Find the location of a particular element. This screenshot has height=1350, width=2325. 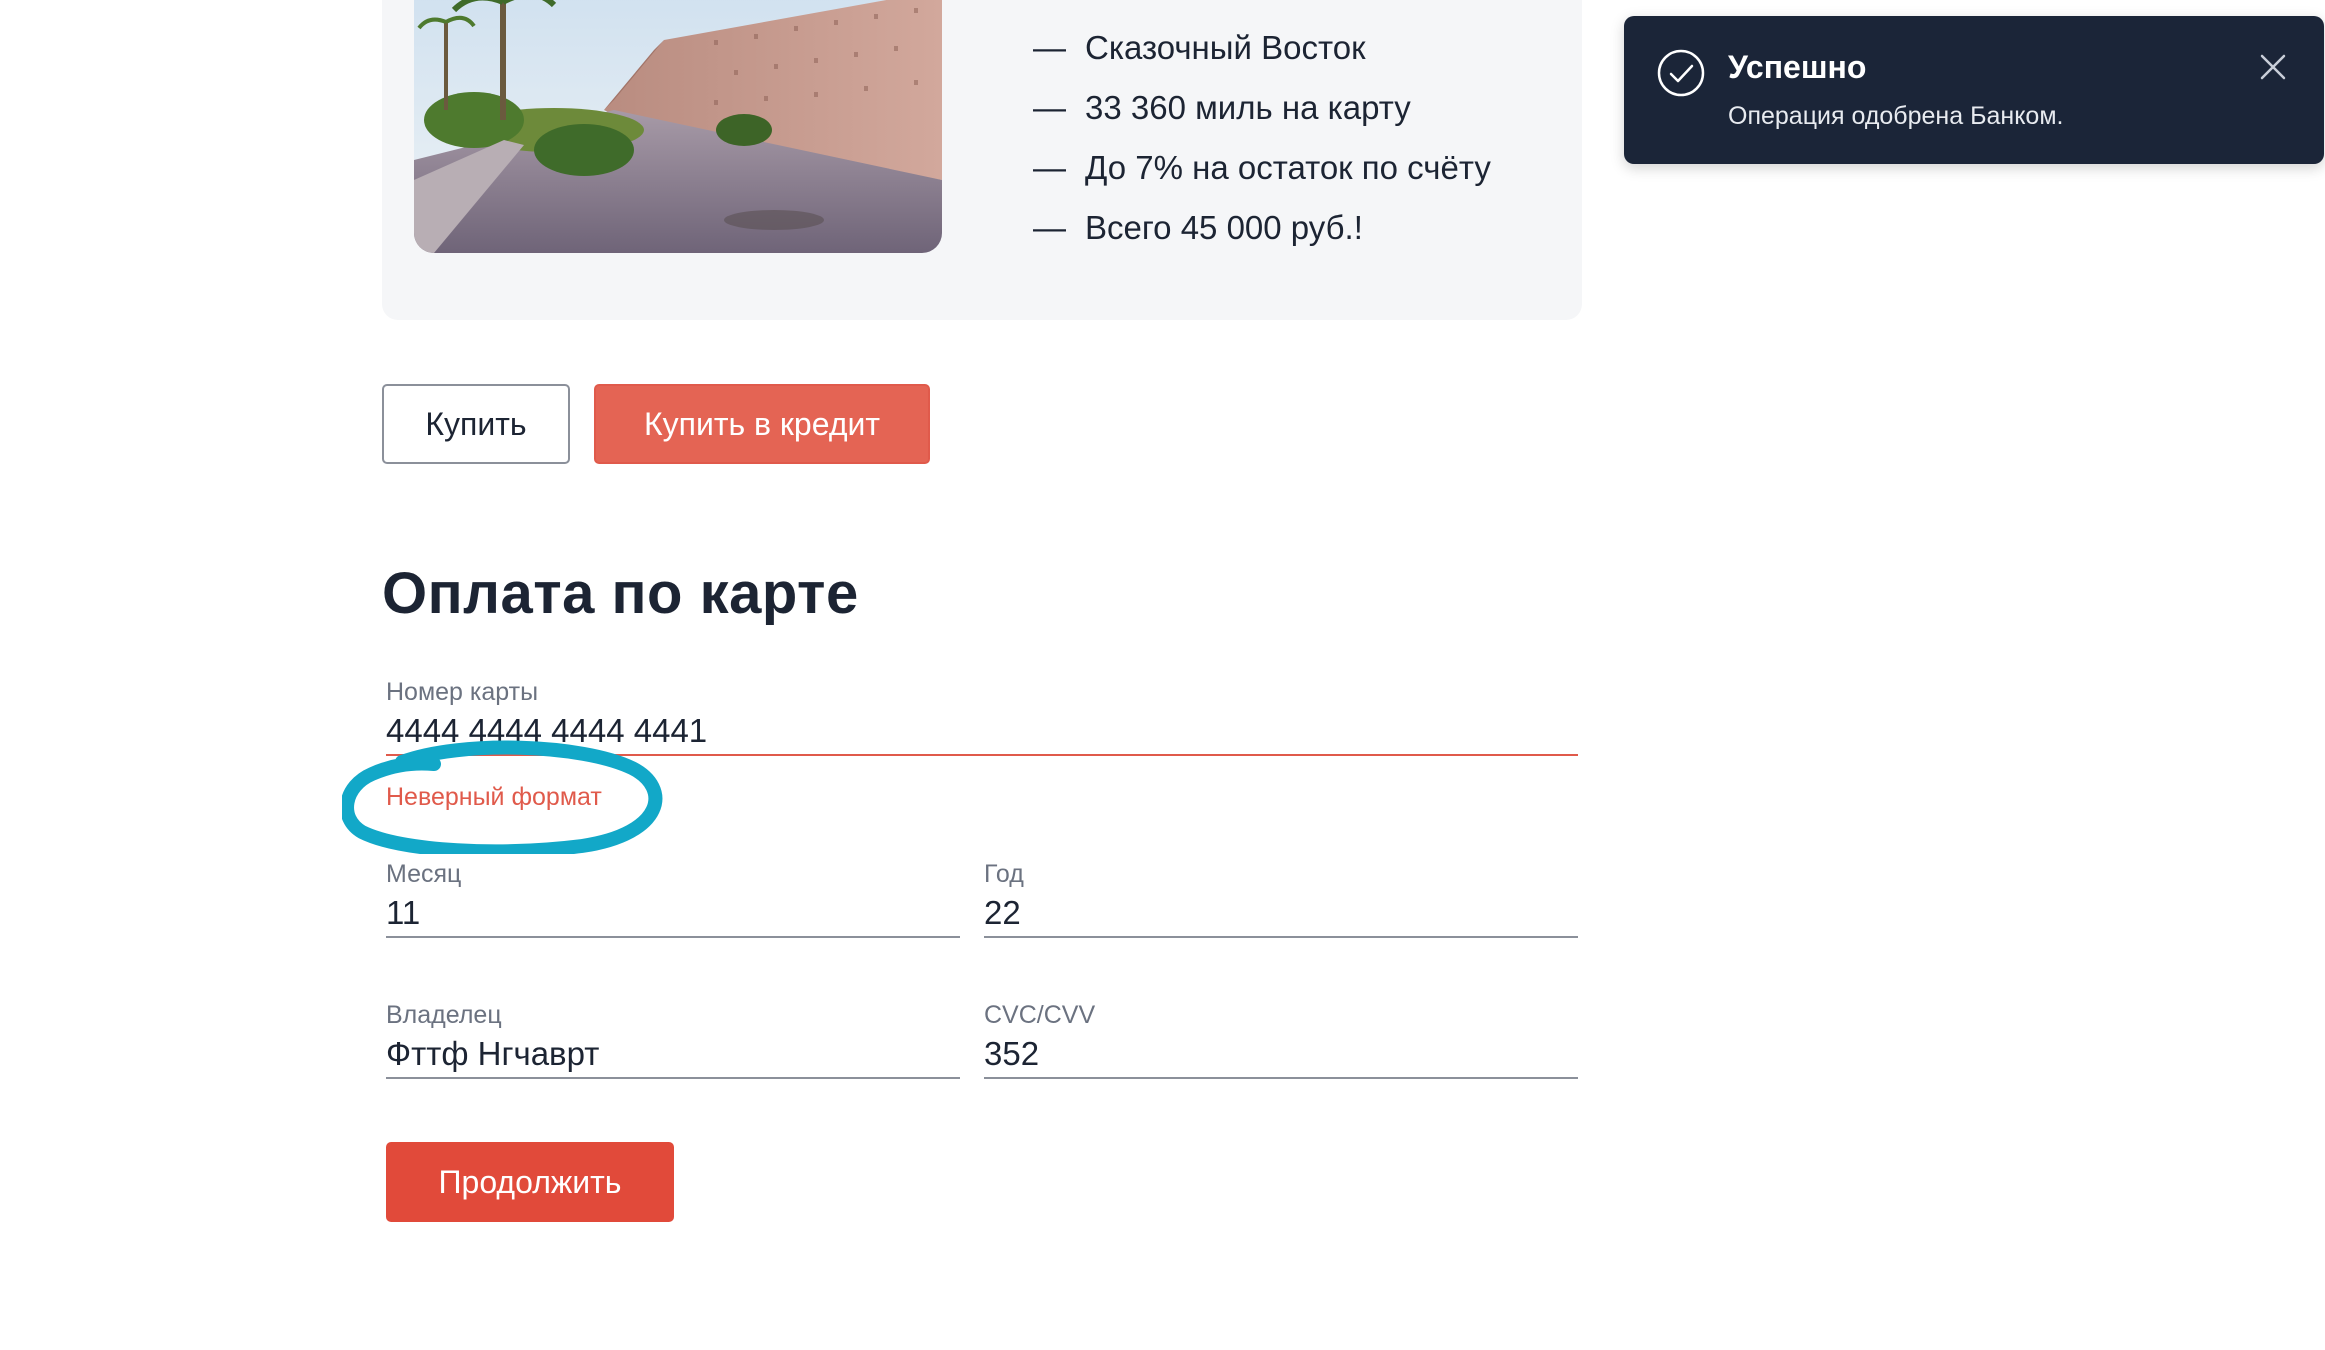

cvc-field: CVC/CVV is located at coordinates (1281, 1039).